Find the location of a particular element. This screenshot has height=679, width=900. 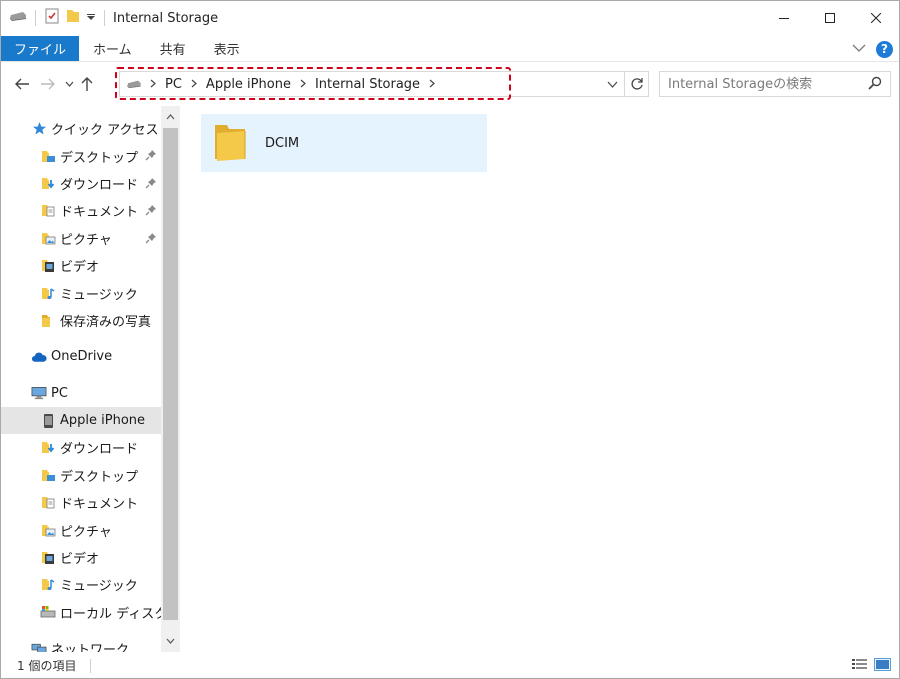

tree-item-apple-iphone: Apple iPhone is located at coordinates (81, 420).